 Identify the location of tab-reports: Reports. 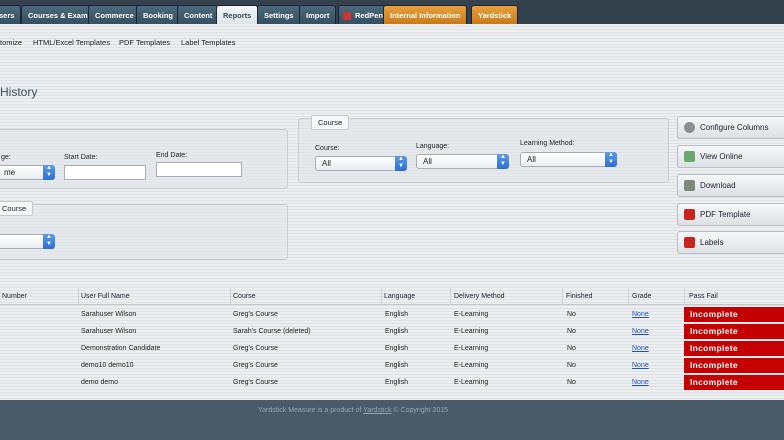
(237, 15).